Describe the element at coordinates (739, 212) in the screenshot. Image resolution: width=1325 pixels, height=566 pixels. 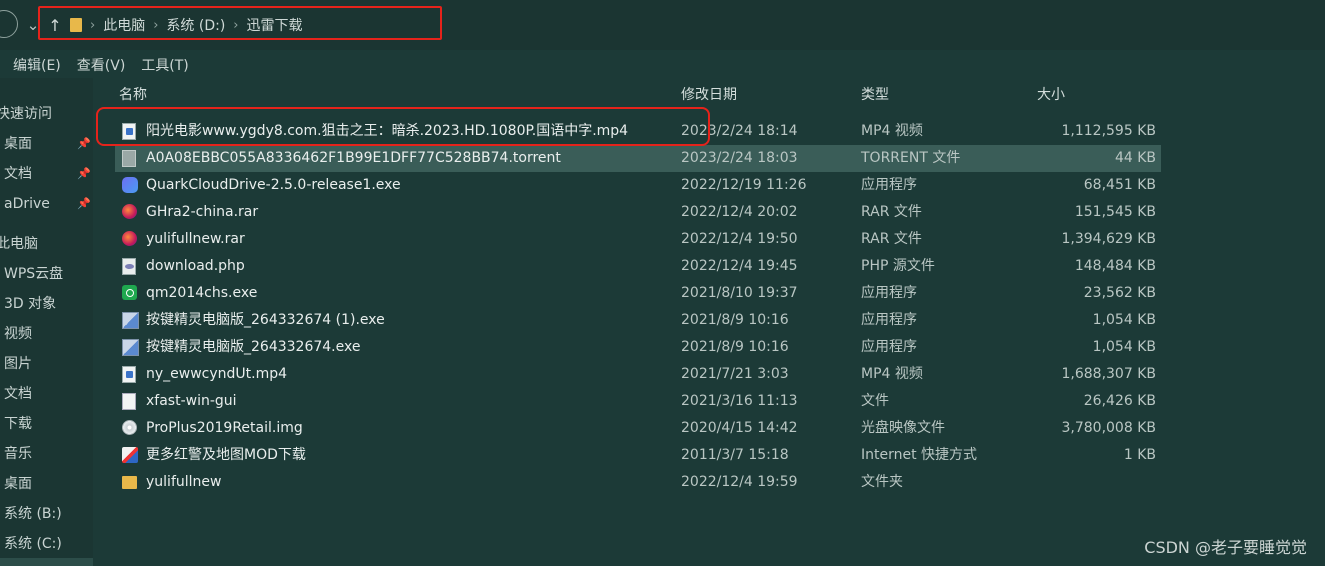
I see `file-date-modified: 2022/12/4 20:02` at that location.